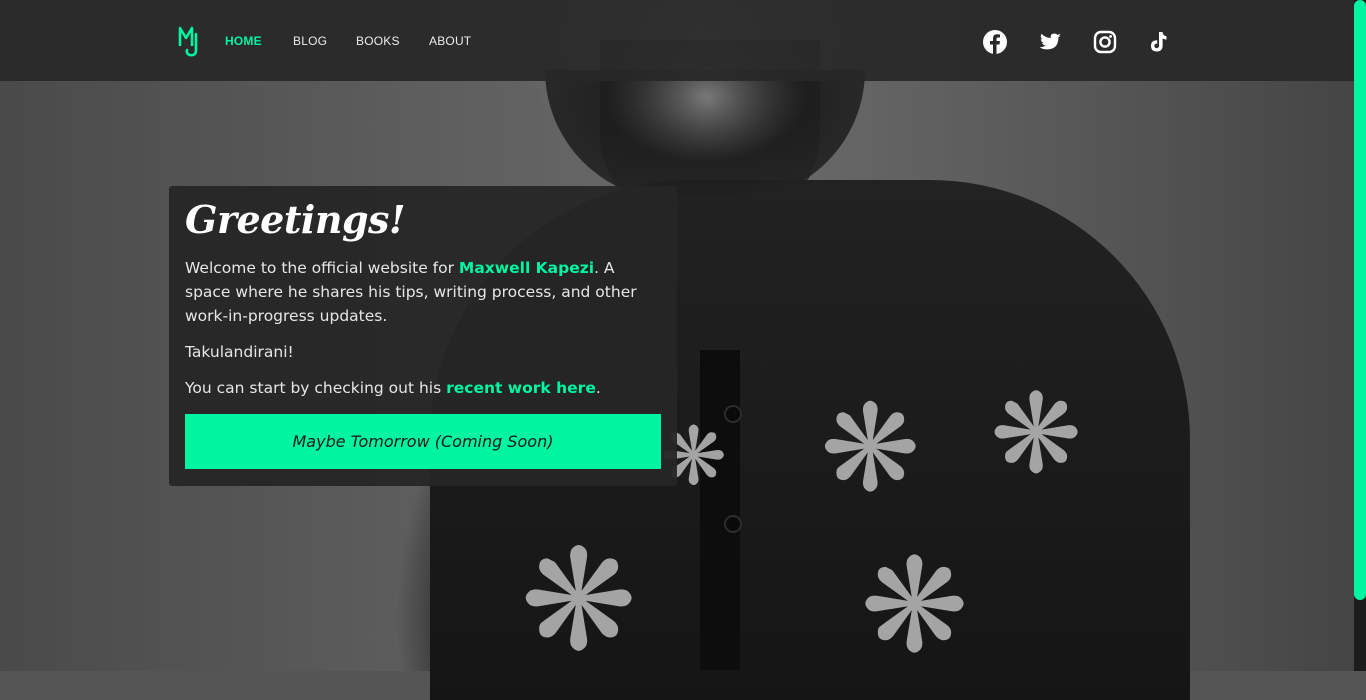 The image size is (1366, 700). I want to click on greeting-title: Greetings!, so click(295, 219).